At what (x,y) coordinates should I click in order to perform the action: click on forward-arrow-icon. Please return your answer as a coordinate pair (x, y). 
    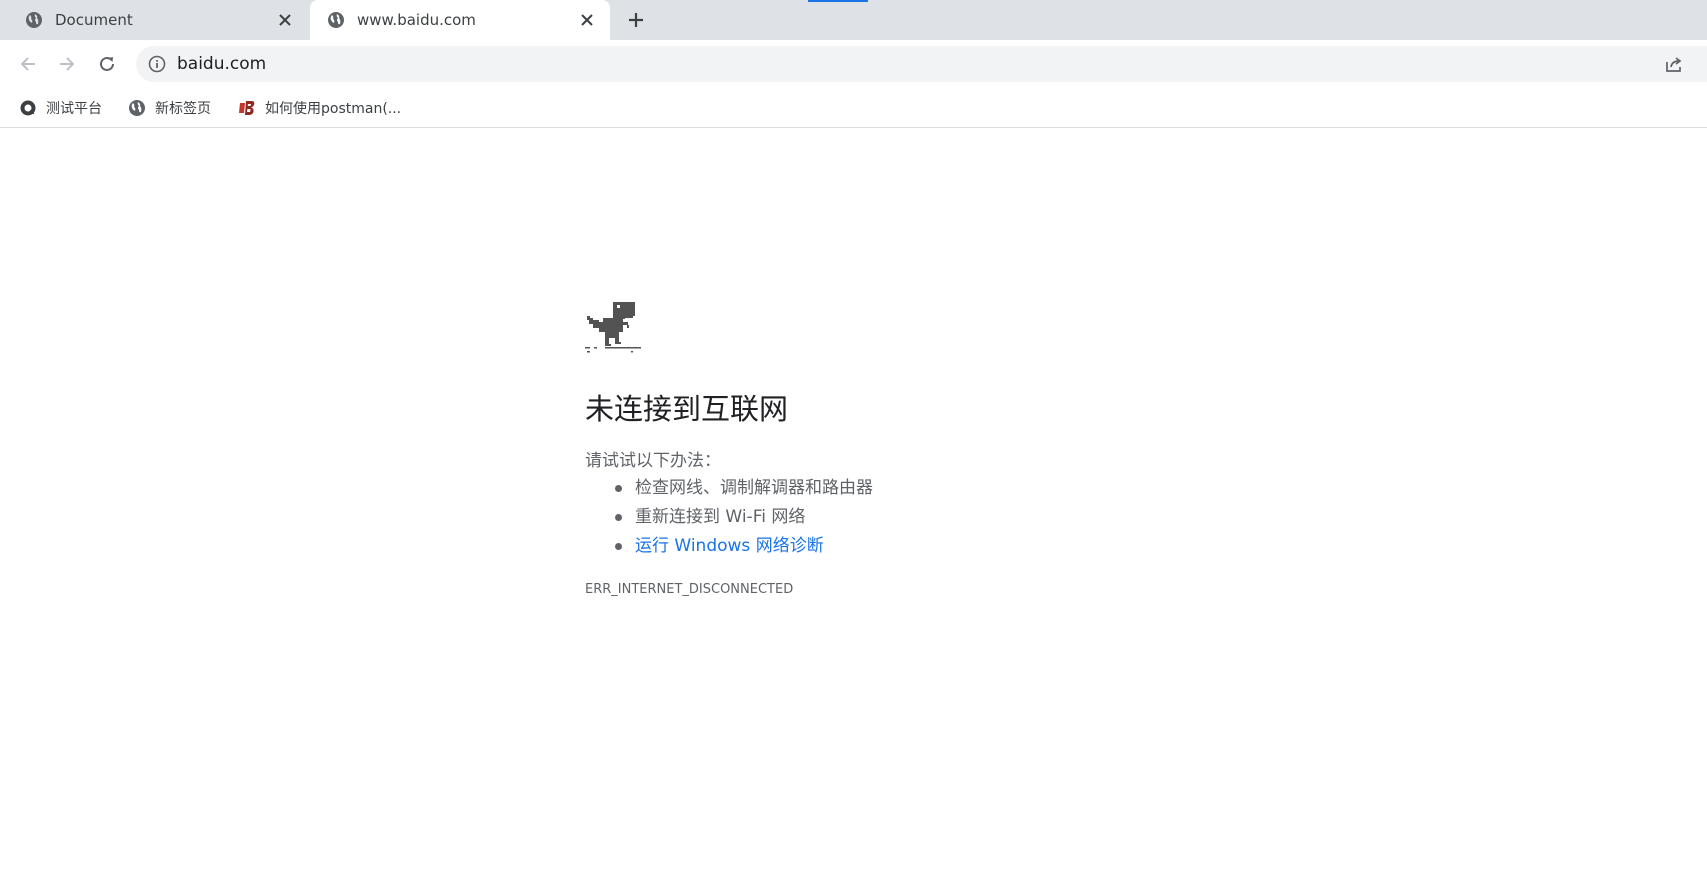
    Looking at the image, I should click on (67, 64).